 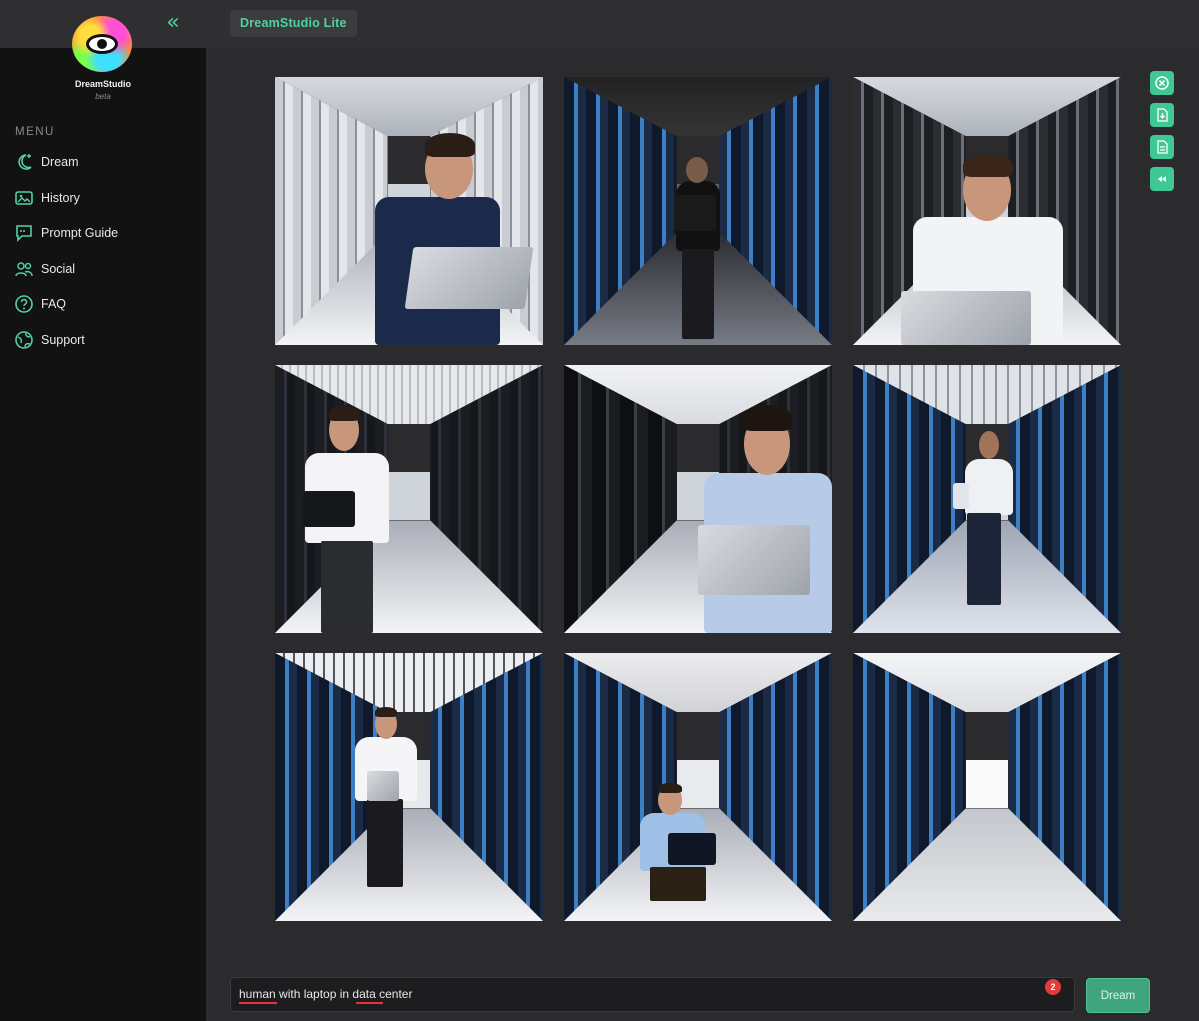 I want to click on sidebar-item-label: Social, so click(x=58, y=269).